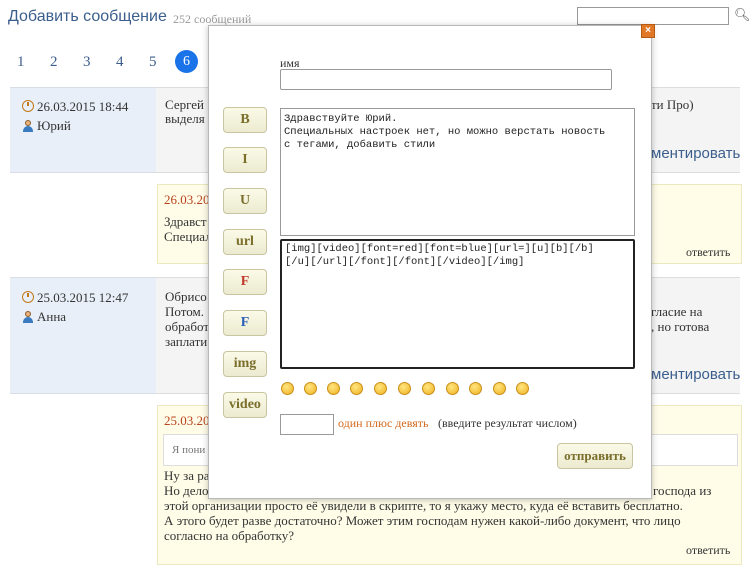 The height and width of the screenshot is (570, 750). Describe the element at coordinates (680, 326) in the screenshot. I see `message-text: , но готова` at that location.